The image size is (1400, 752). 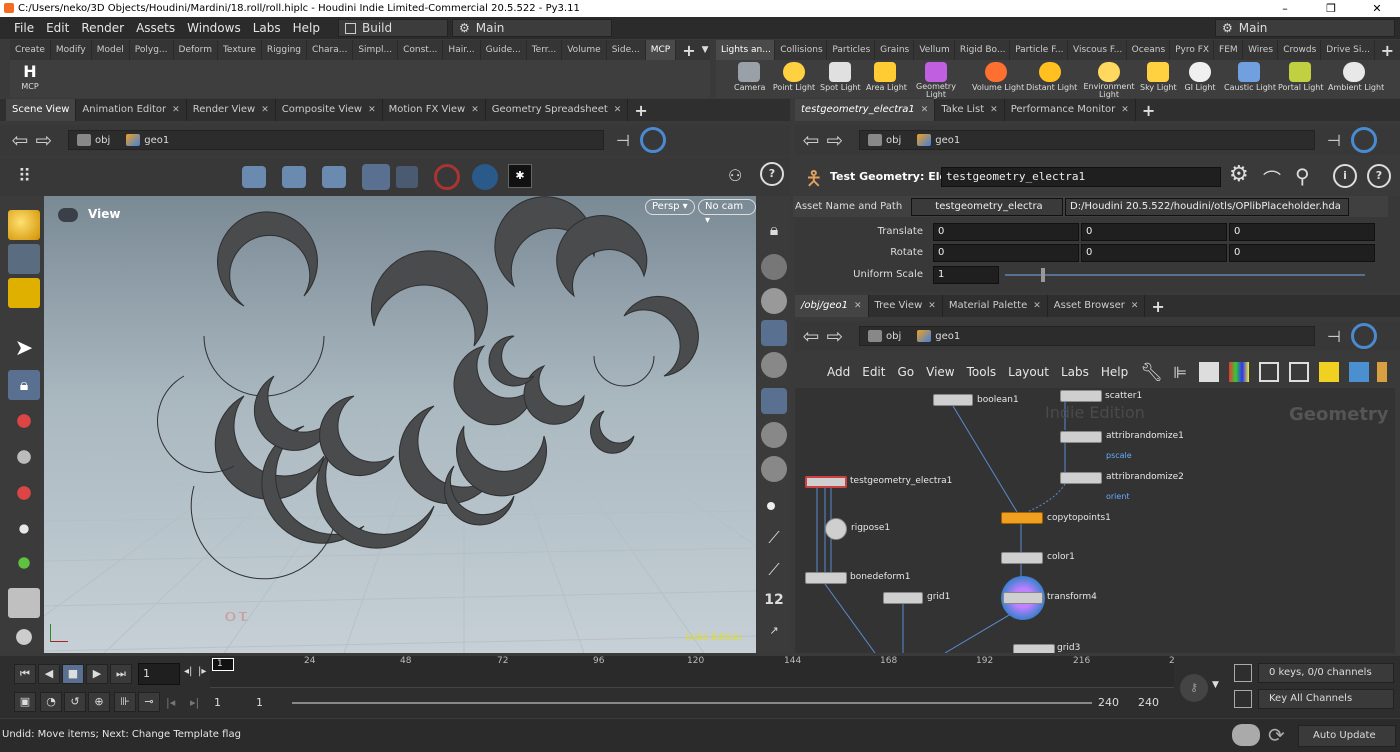 What do you see at coordinates (1006, 231) in the screenshot?
I see `translate-x-field: 0` at bounding box center [1006, 231].